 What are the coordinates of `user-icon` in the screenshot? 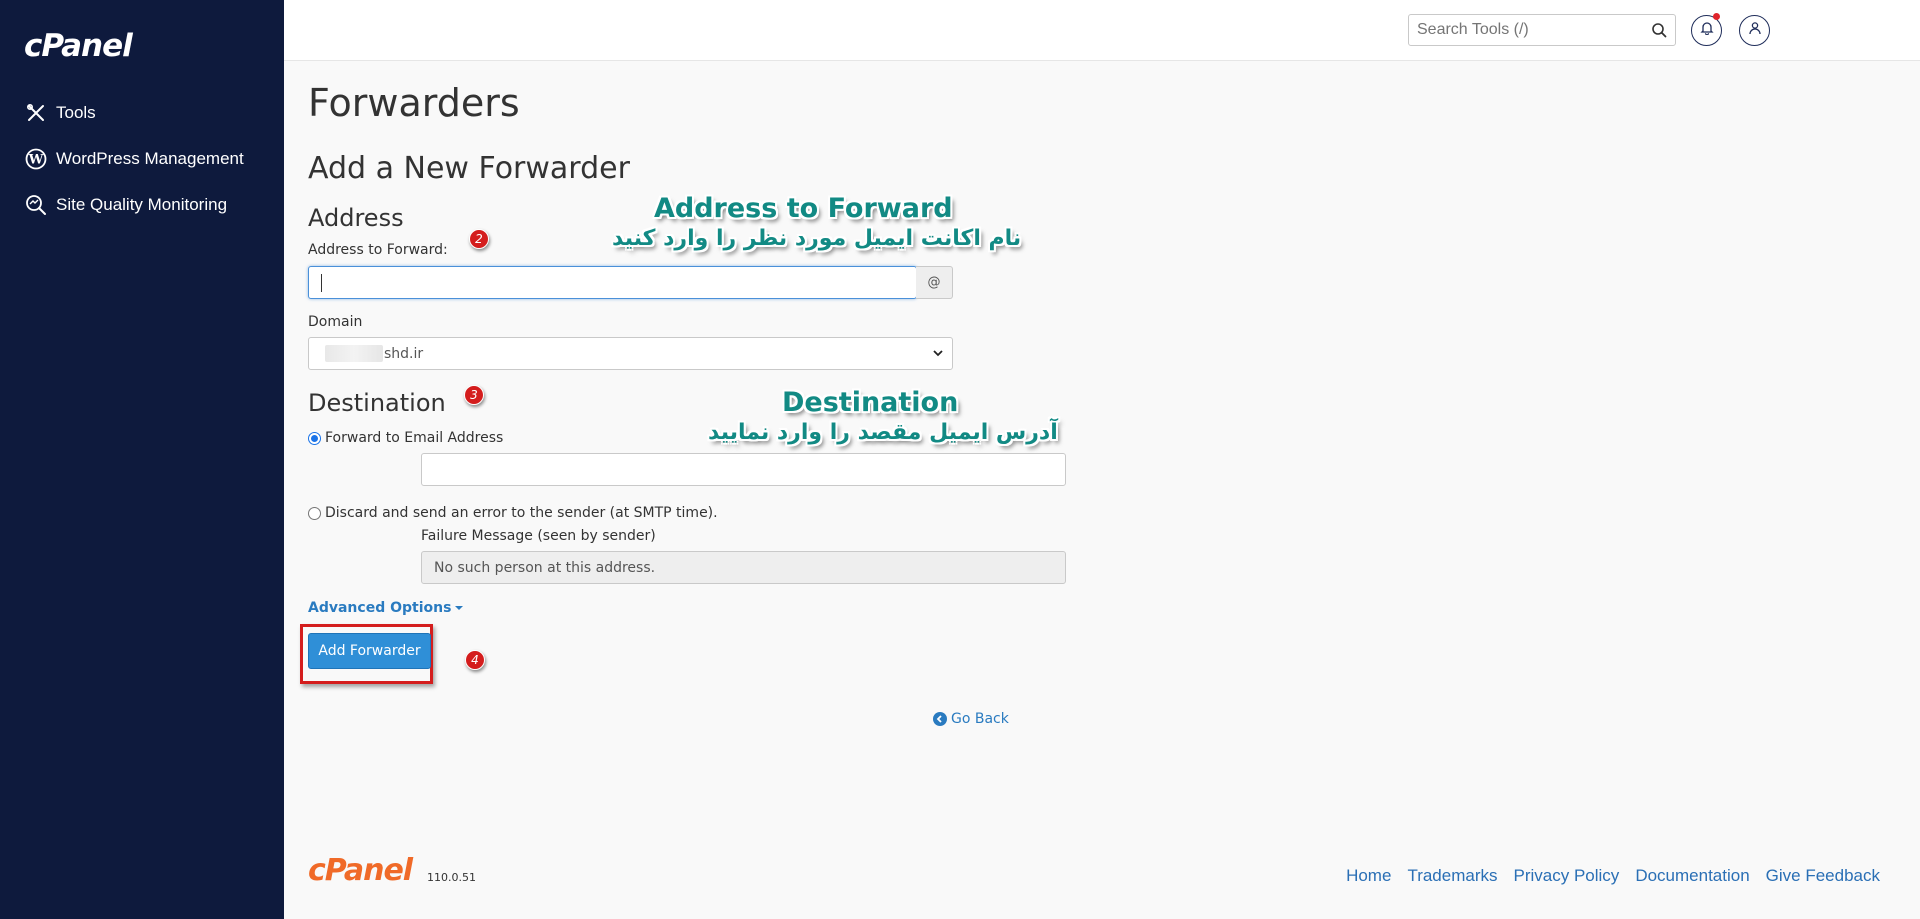 It's located at (1755, 30).